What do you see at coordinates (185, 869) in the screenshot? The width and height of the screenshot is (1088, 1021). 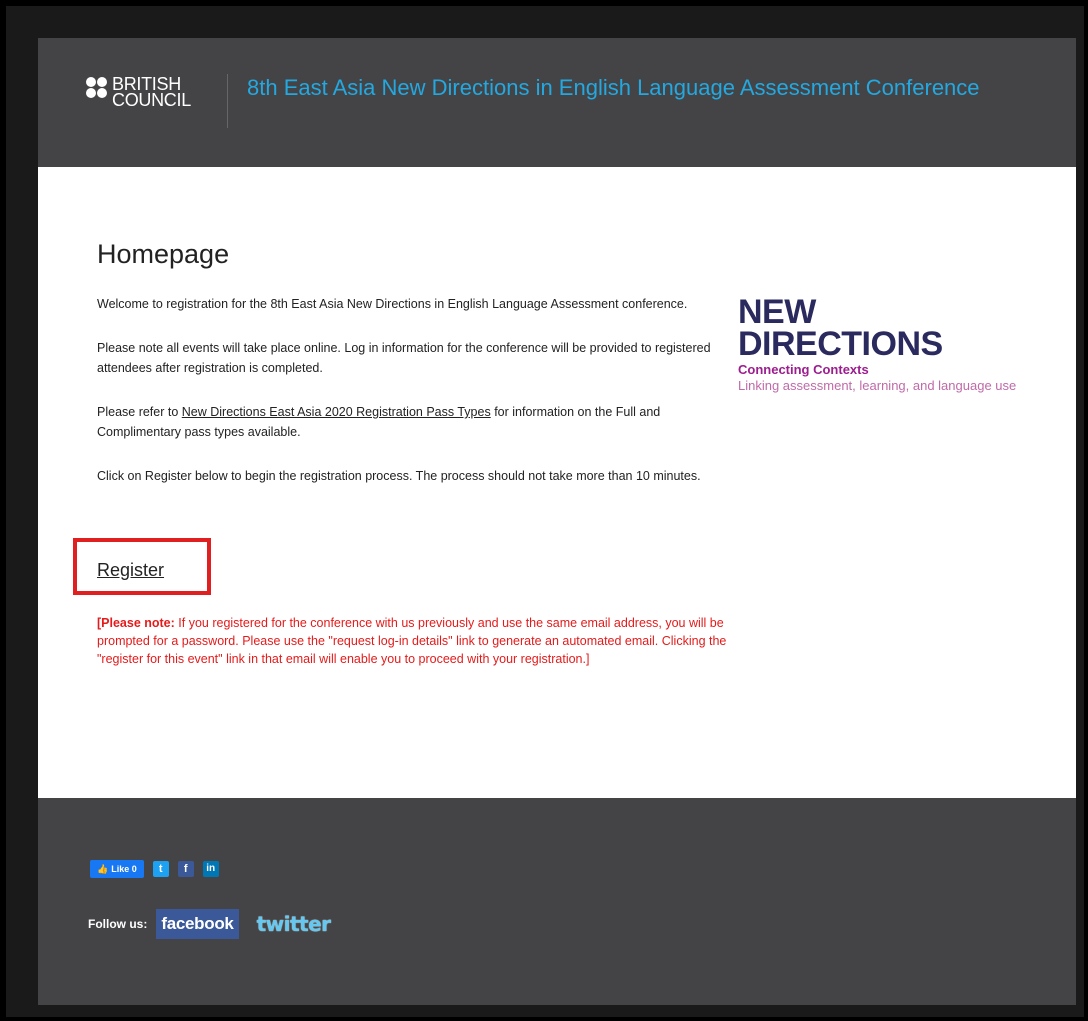 I see `facebook-share-icon: f` at bounding box center [185, 869].